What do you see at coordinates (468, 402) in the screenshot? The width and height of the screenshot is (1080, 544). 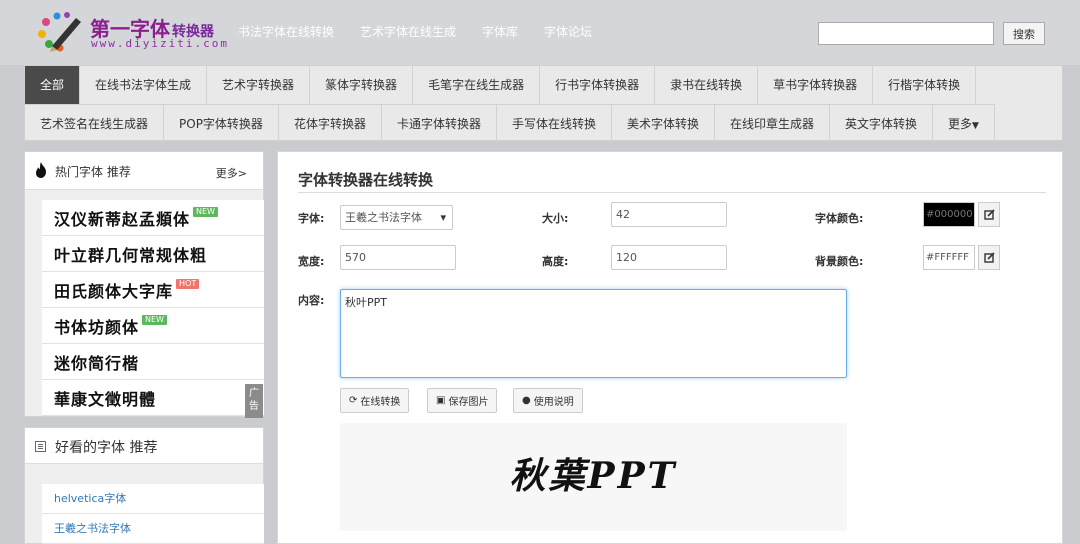 I see `save-image-button-label: 保存图片` at bounding box center [468, 402].